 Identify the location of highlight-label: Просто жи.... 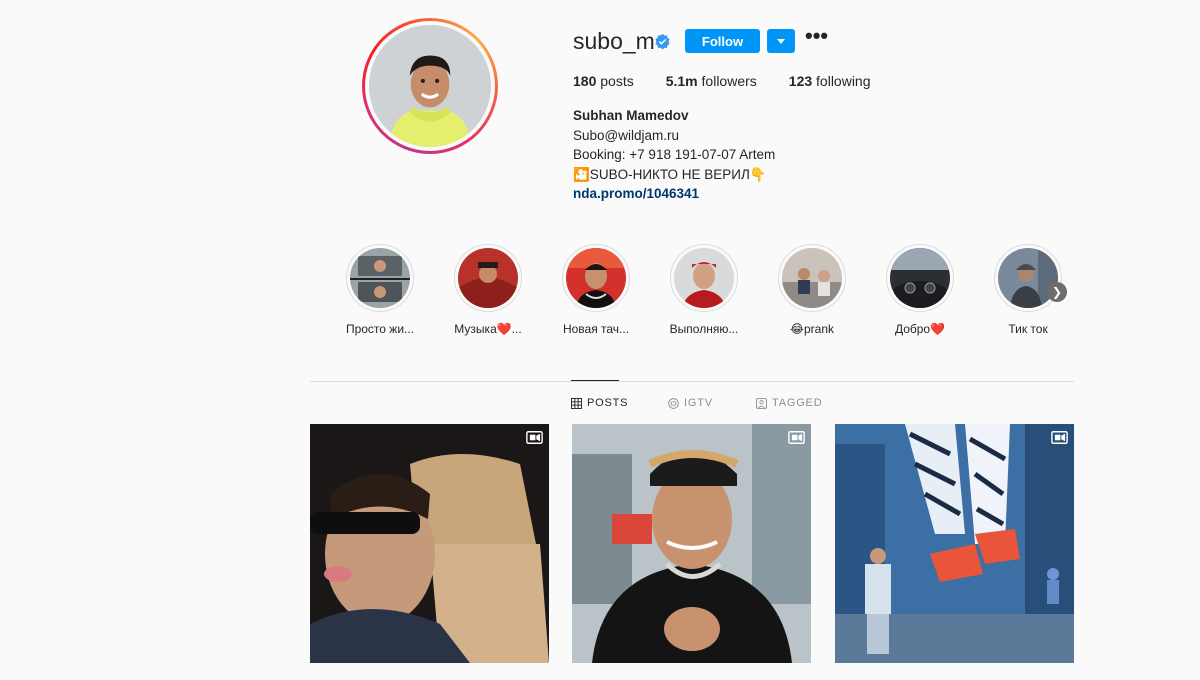
(380, 329).